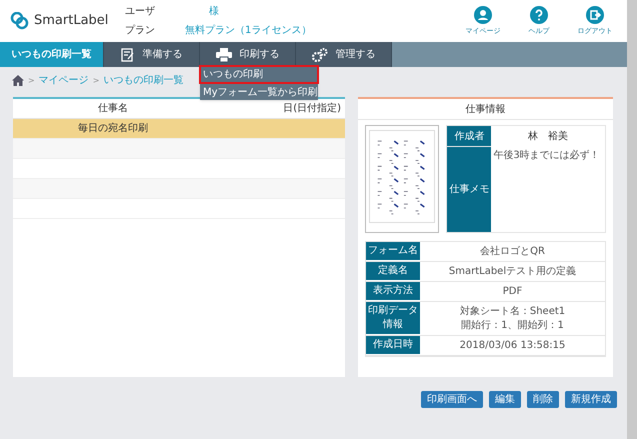 This screenshot has height=439, width=637. Describe the element at coordinates (71, 21) in the screenshot. I see `logo-text: SmartLabel` at that location.